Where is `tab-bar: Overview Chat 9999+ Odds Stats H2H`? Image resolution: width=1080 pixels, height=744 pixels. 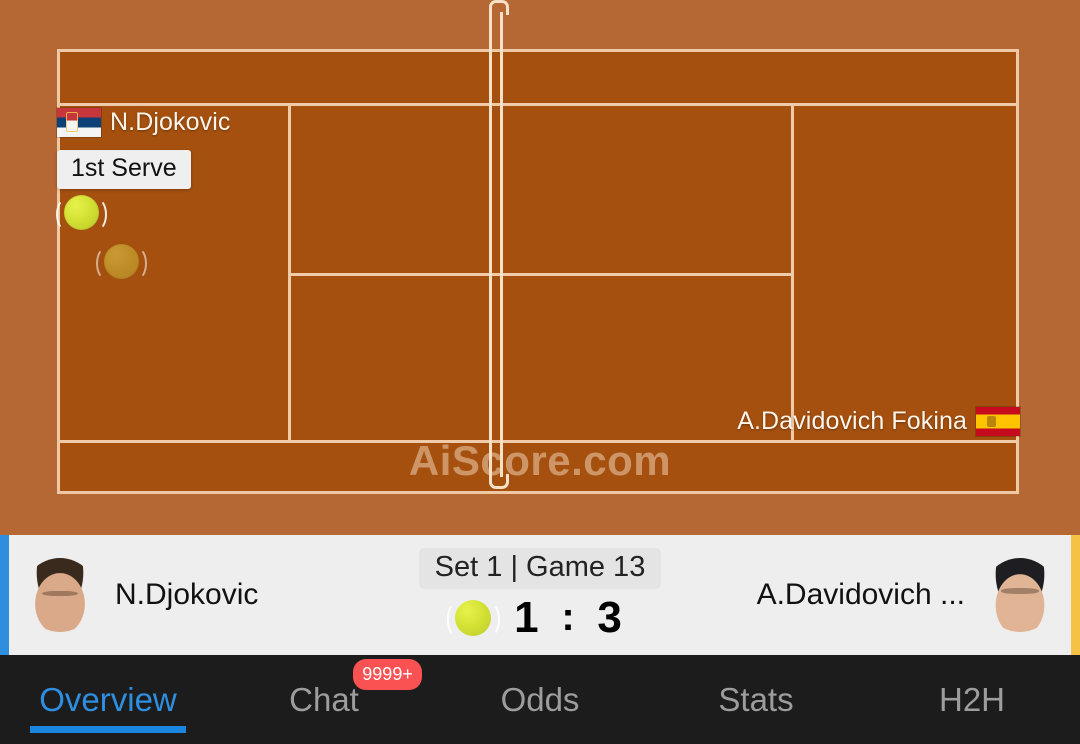 tab-bar: Overview Chat 9999+ Odds Stats H2H is located at coordinates (540, 699).